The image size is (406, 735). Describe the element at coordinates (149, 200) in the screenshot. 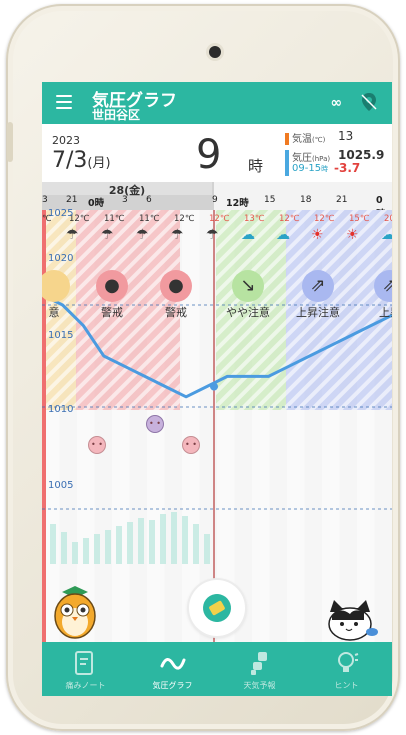

I see `time-tick: 6` at that location.